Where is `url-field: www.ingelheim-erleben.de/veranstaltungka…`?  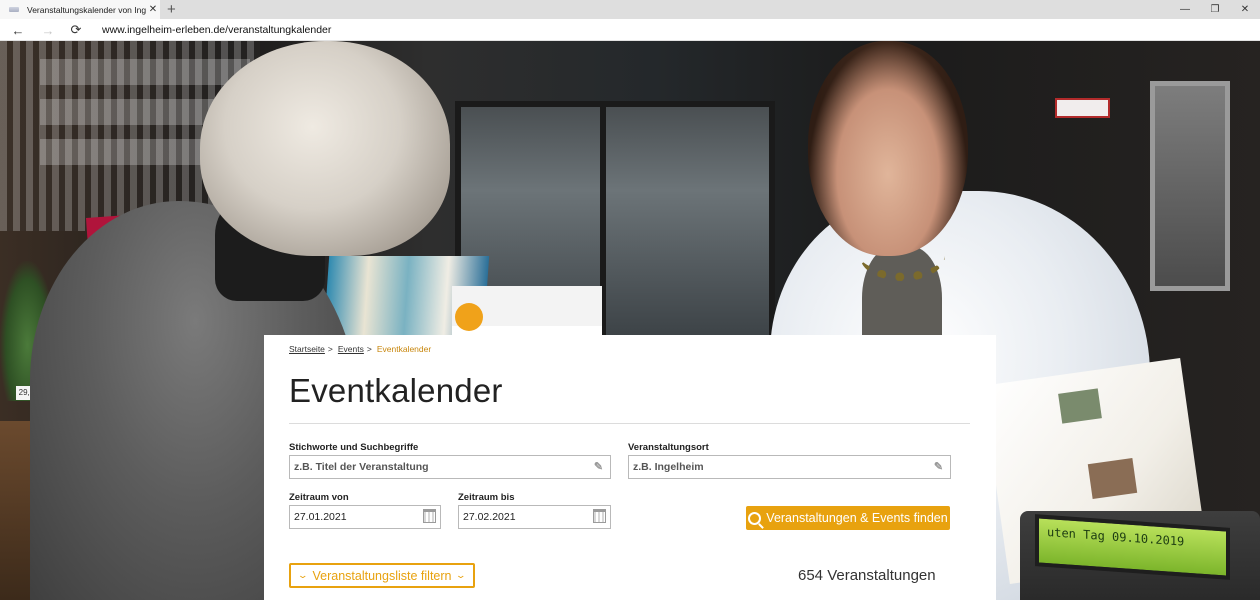
url-field: www.ingelheim-erleben.de/veranstaltungka… is located at coordinates (615, 30).